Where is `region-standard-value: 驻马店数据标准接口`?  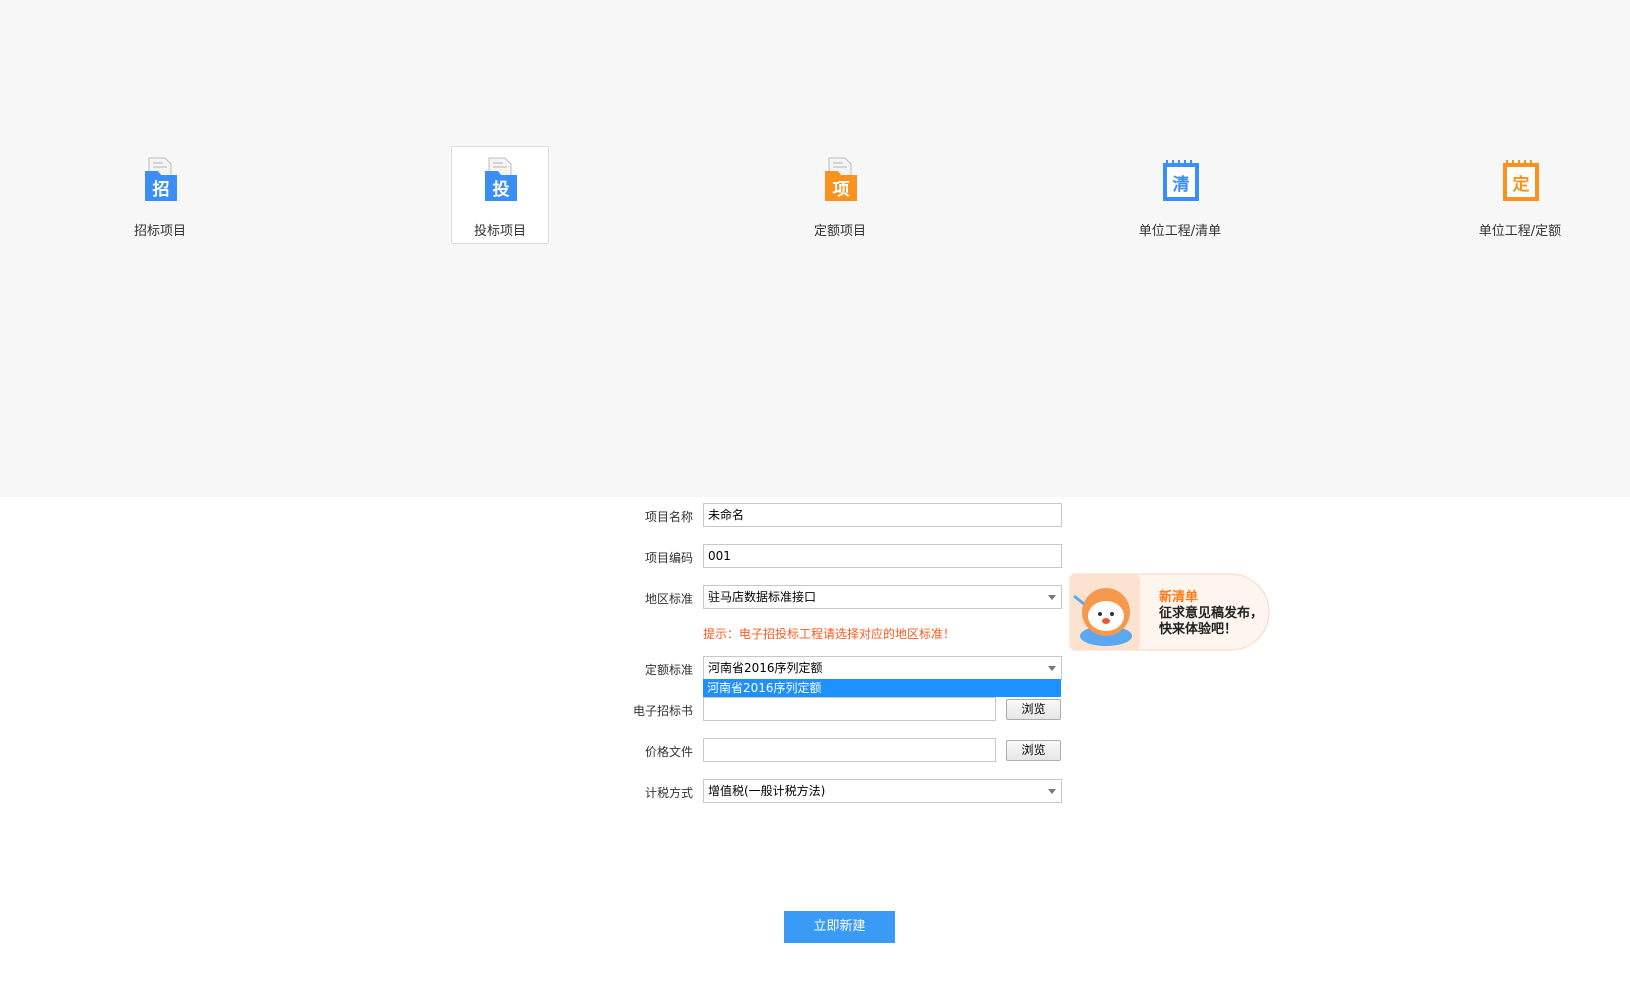 region-standard-value: 驻马店数据标准接口 is located at coordinates (762, 597).